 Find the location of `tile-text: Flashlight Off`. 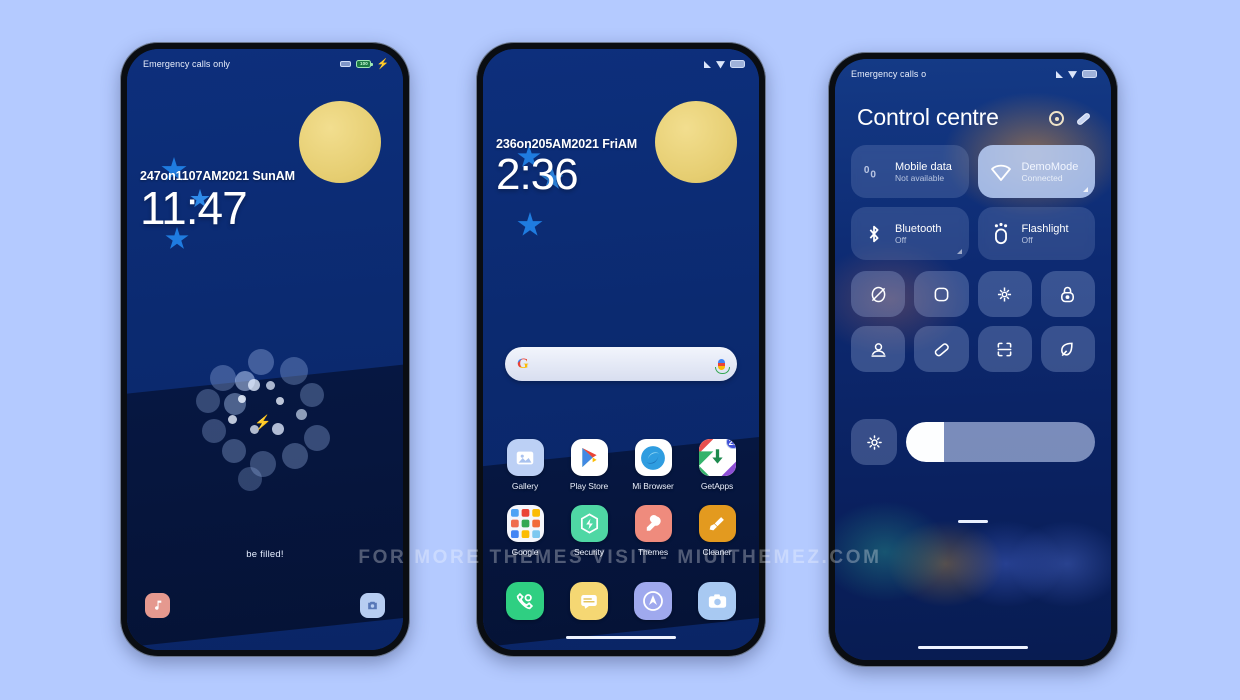

tile-text: Flashlight Off is located at coordinates (1045, 234).